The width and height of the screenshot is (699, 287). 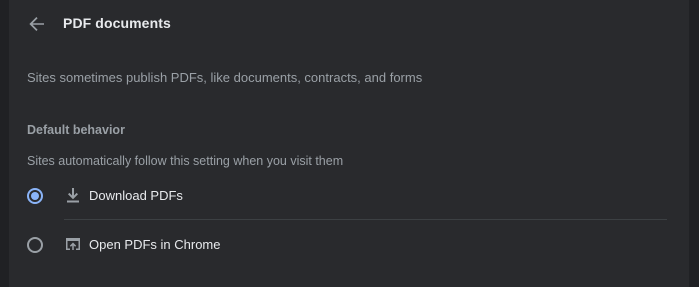 What do you see at coordinates (73, 244) in the screenshot?
I see `open-in-browser-icon` at bounding box center [73, 244].